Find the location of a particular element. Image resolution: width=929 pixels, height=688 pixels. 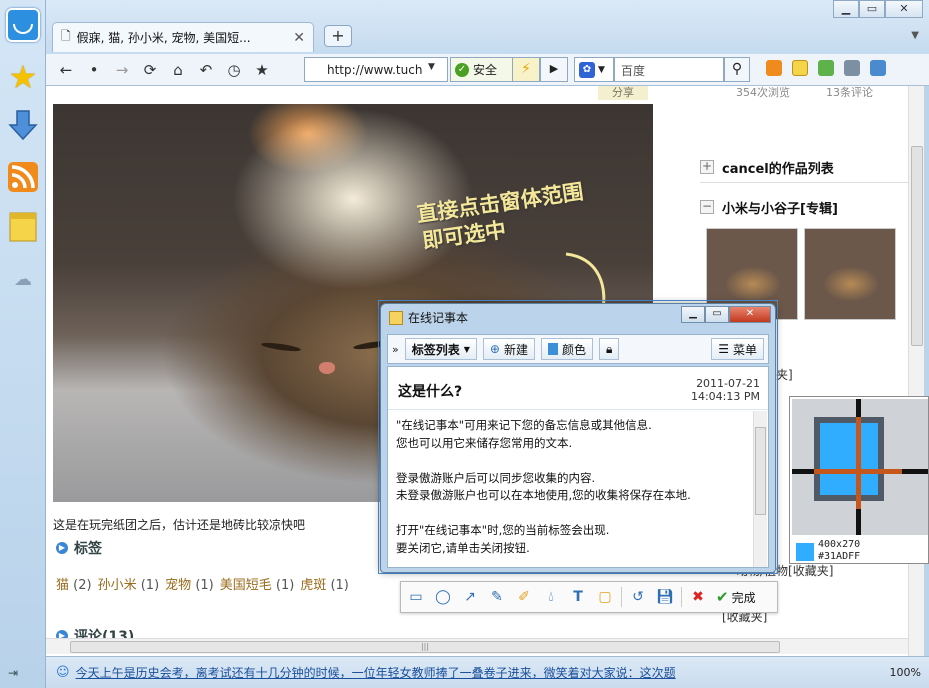

done-button: ✔ 完成 is located at coordinates (736, 597).